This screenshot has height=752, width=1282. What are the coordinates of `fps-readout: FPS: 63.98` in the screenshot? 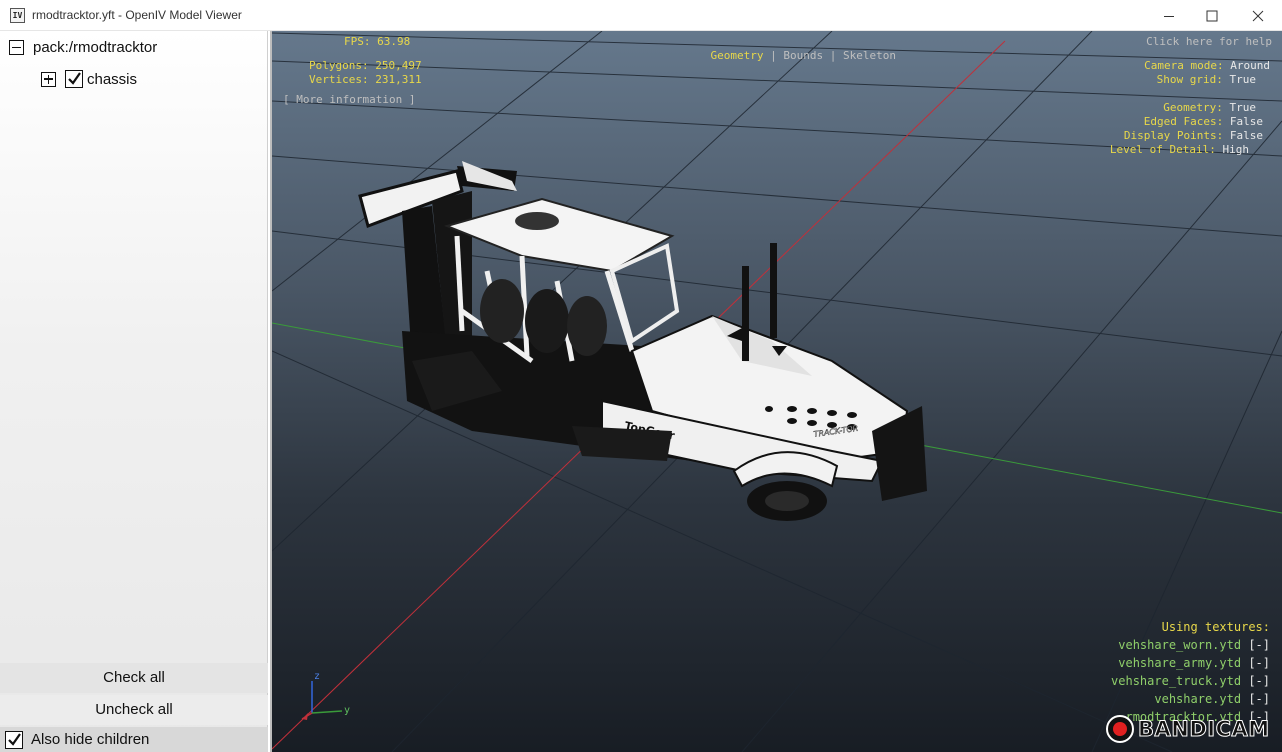 It's located at (377, 41).